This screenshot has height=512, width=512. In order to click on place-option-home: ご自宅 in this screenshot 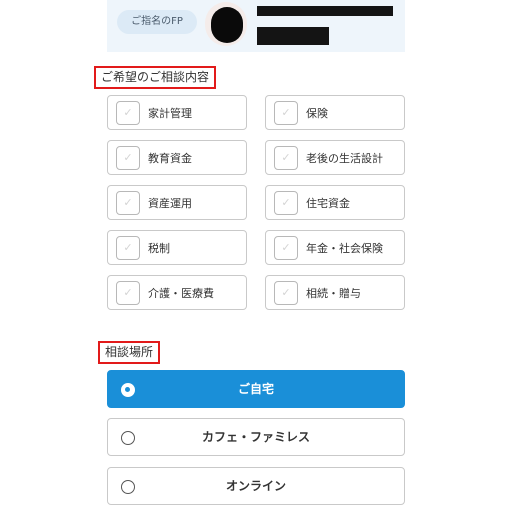, I will do `click(256, 389)`.